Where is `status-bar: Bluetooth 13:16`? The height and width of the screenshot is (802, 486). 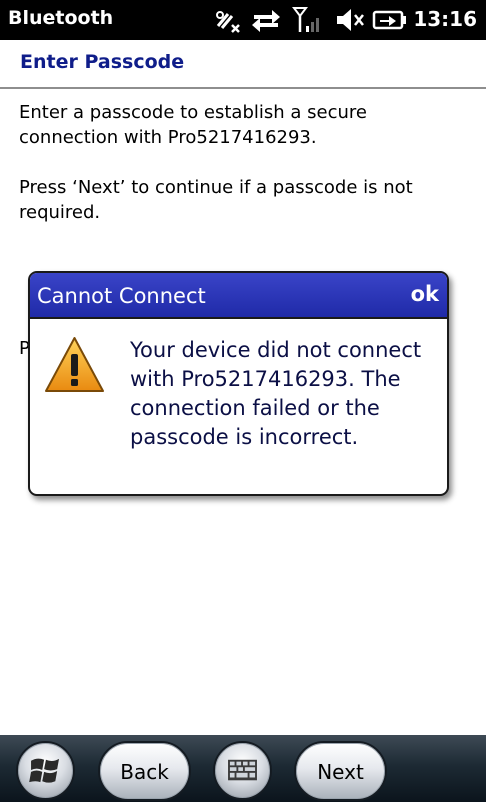 status-bar: Bluetooth 13:16 is located at coordinates (243, 20).